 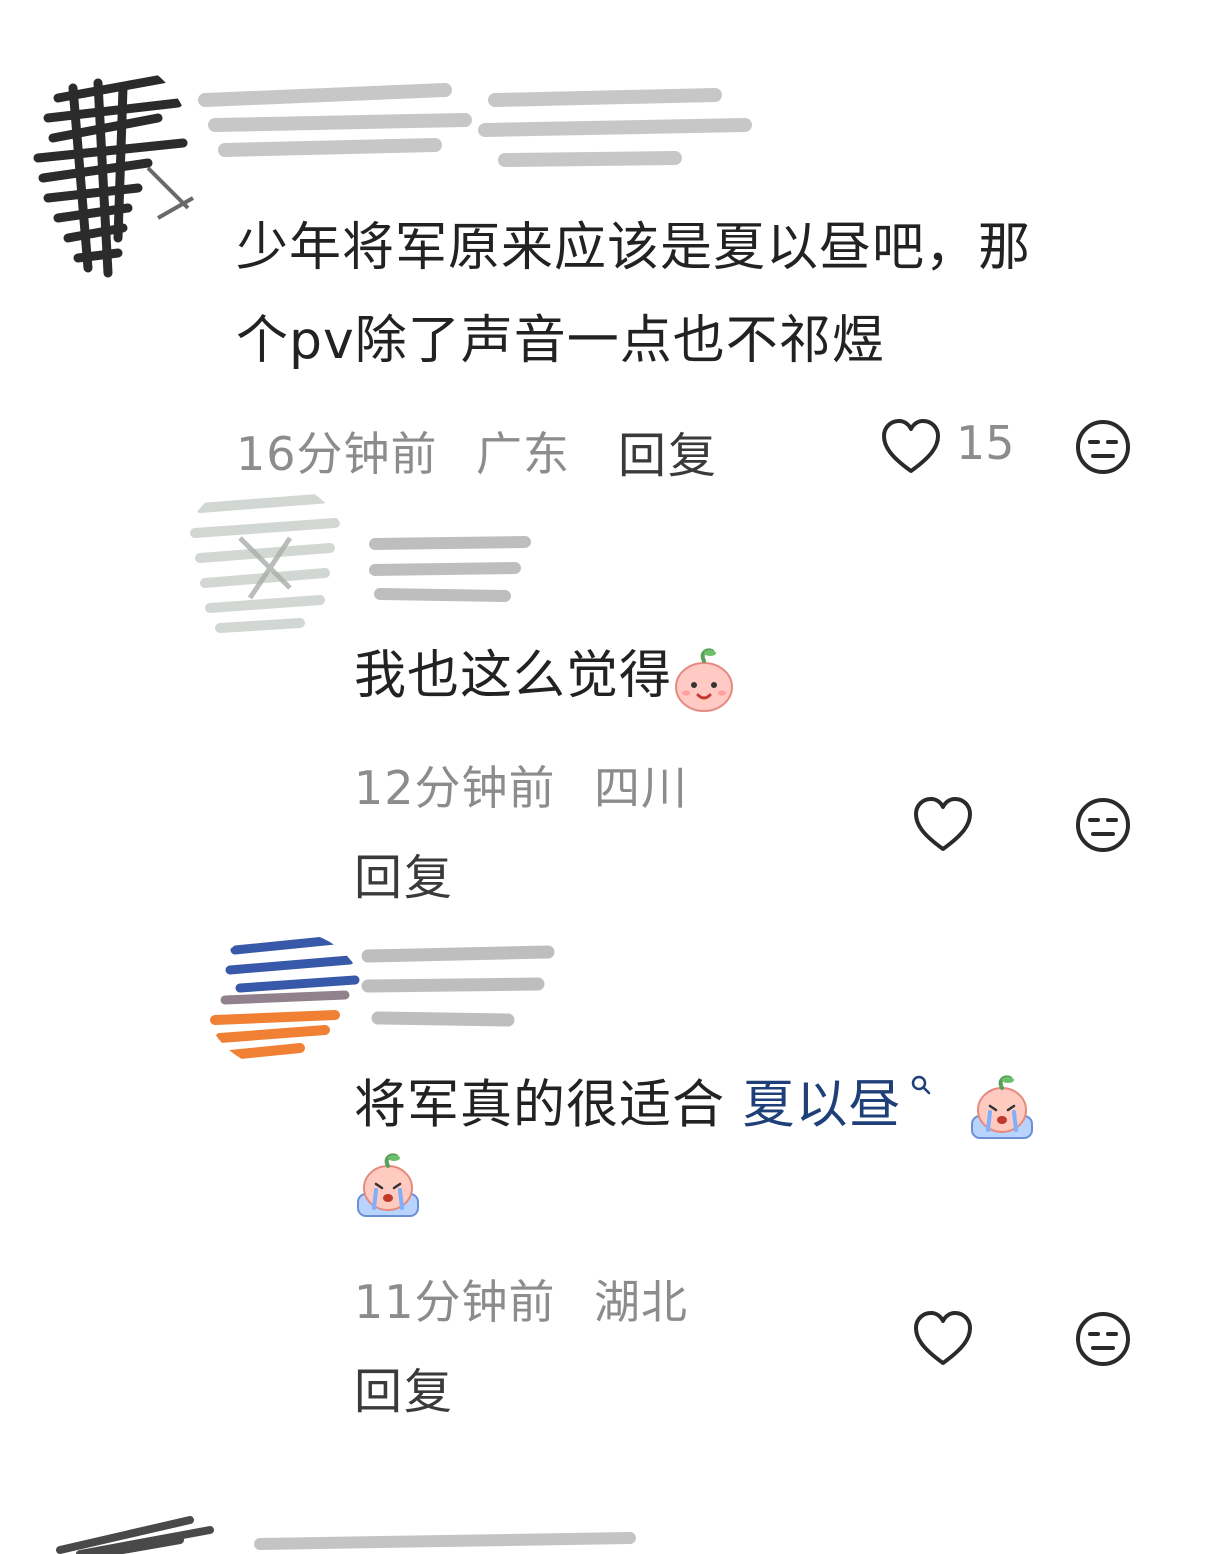 I want to click on comment-text-body: 我也这么觉得, so click(x=513, y=676).